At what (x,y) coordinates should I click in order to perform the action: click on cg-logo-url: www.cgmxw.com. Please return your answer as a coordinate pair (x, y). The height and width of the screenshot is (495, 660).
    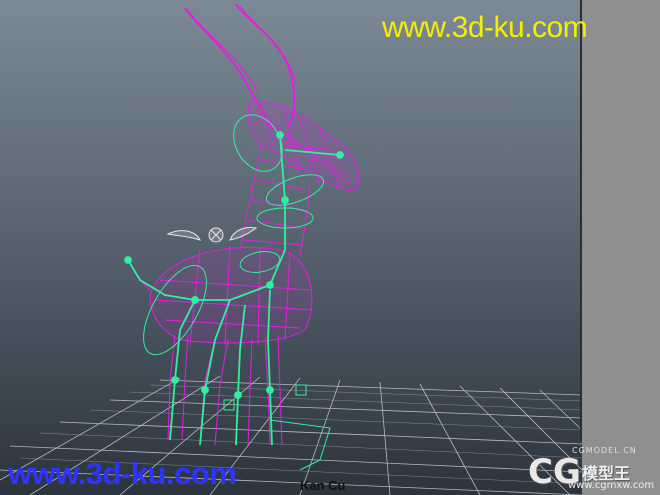
    Looking at the image, I should click on (611, 485).